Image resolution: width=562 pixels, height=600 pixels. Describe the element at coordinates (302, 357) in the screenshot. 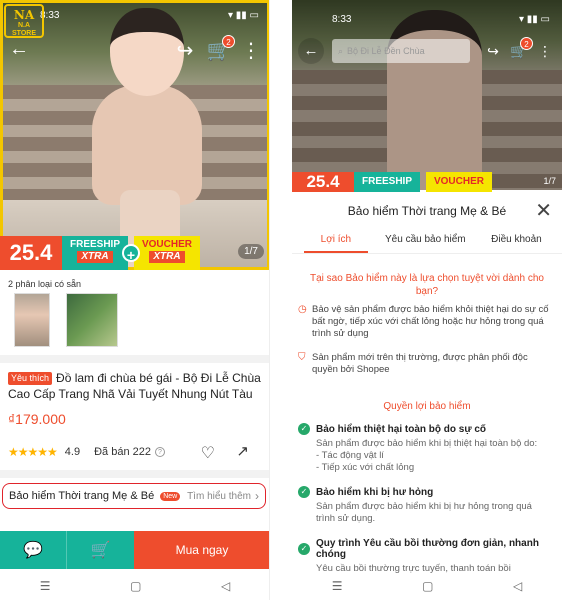

I see `shield-icon: ⛉` at that location.